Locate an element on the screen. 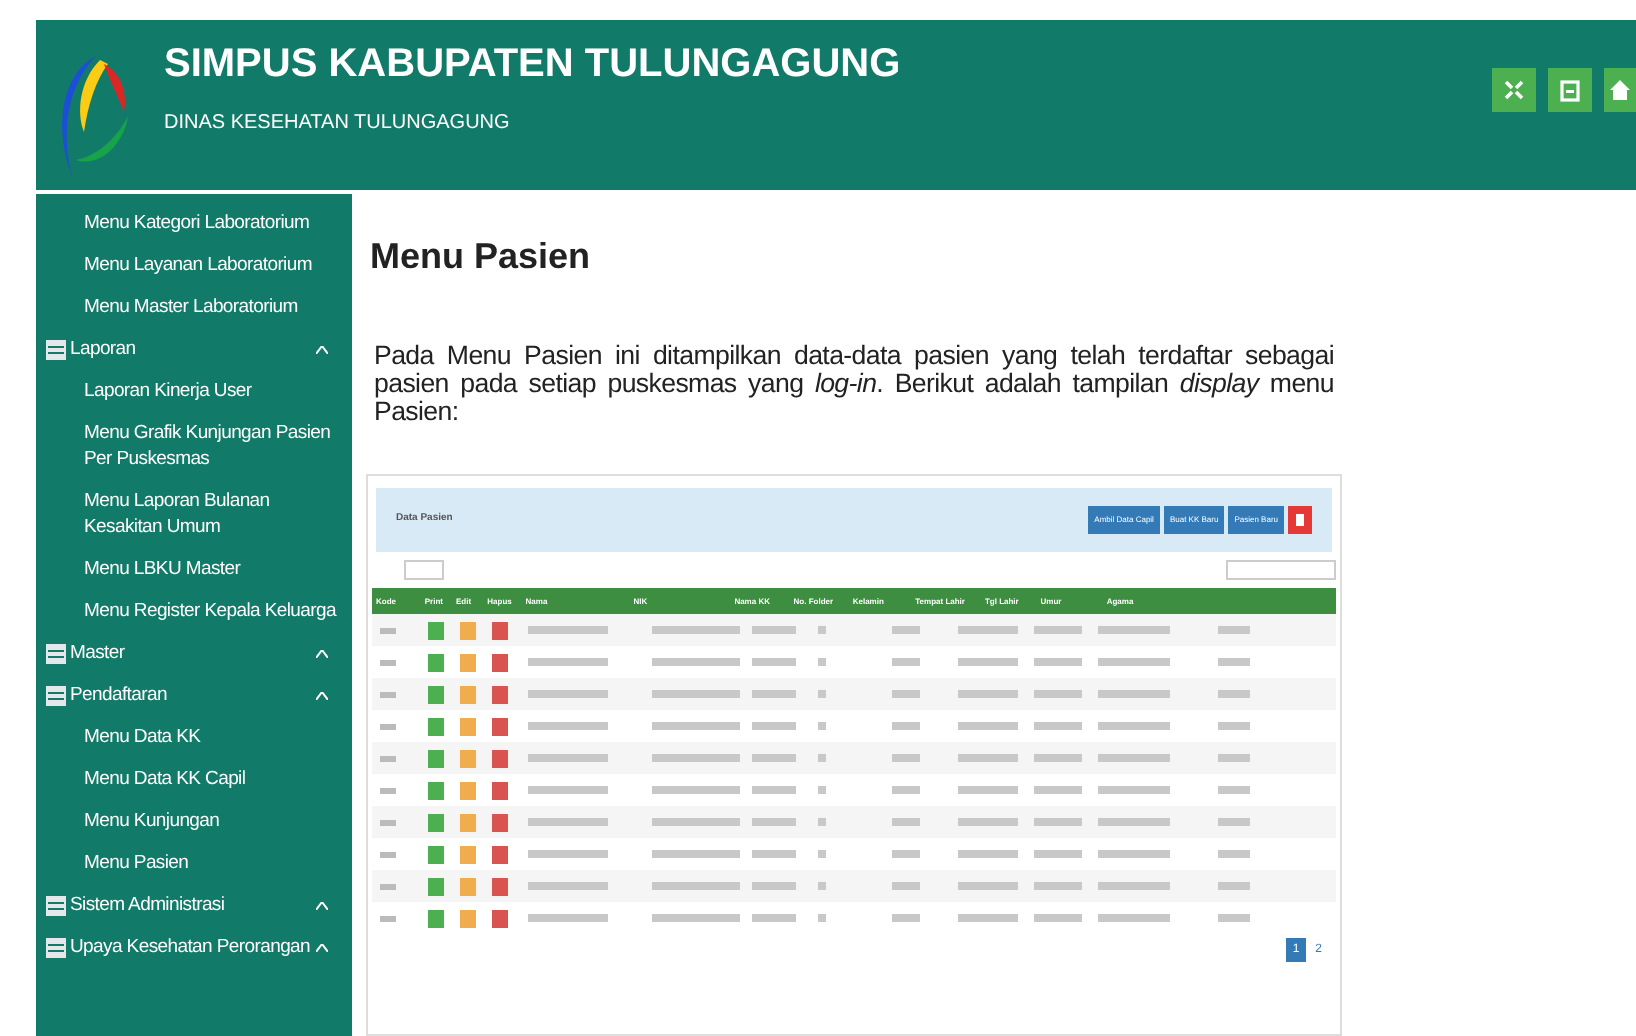  home-button is located at coordinates (1620, 90).